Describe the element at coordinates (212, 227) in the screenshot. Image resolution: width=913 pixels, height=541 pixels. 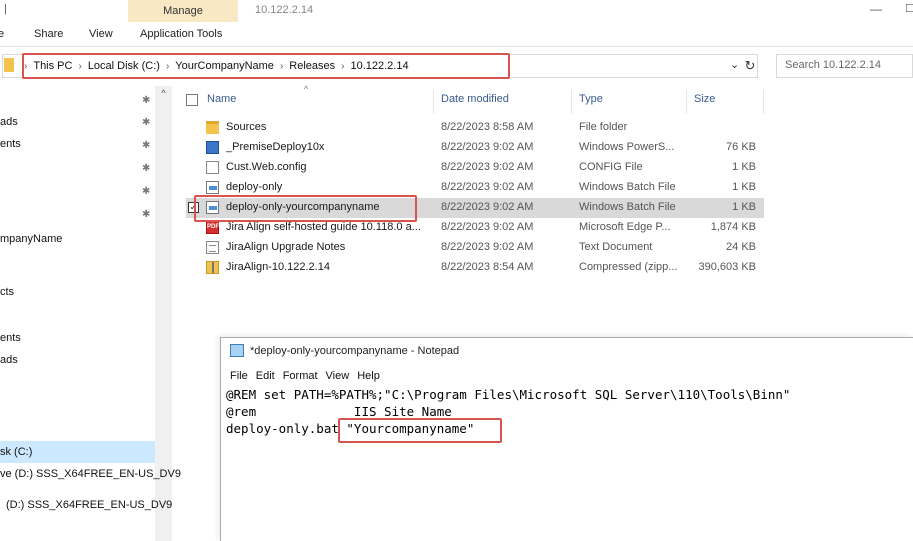
I see `pdf-icon: PDF` at that location.